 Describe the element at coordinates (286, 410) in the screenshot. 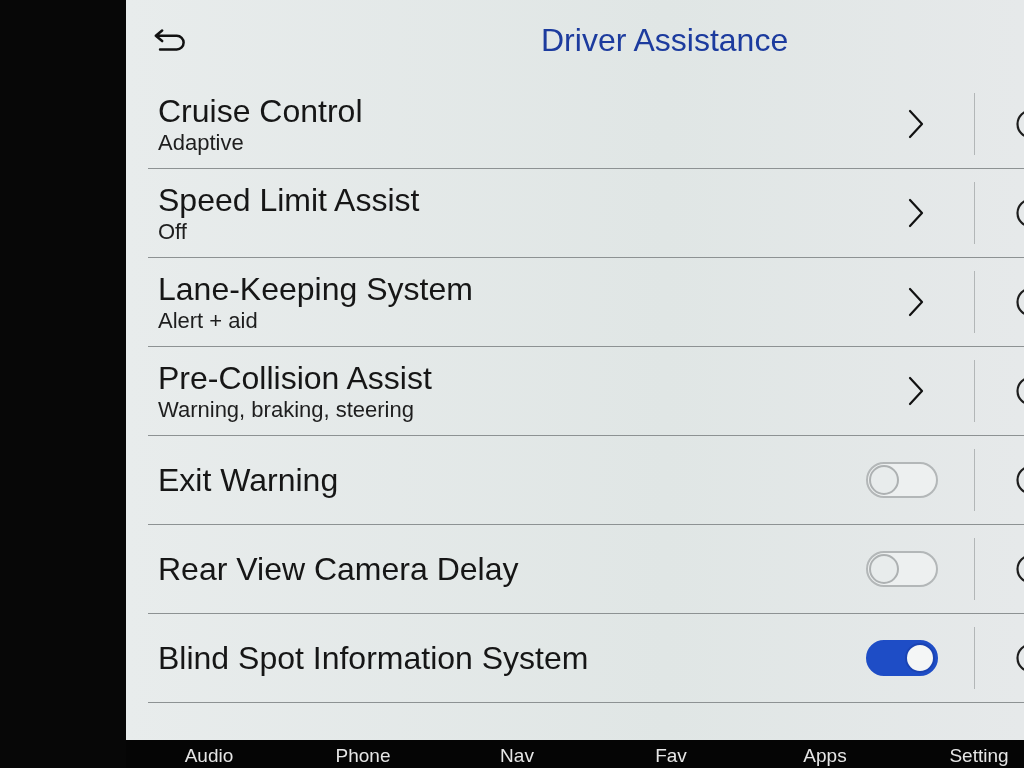

I see `setting-value: Warning, braking, steering` at that location.